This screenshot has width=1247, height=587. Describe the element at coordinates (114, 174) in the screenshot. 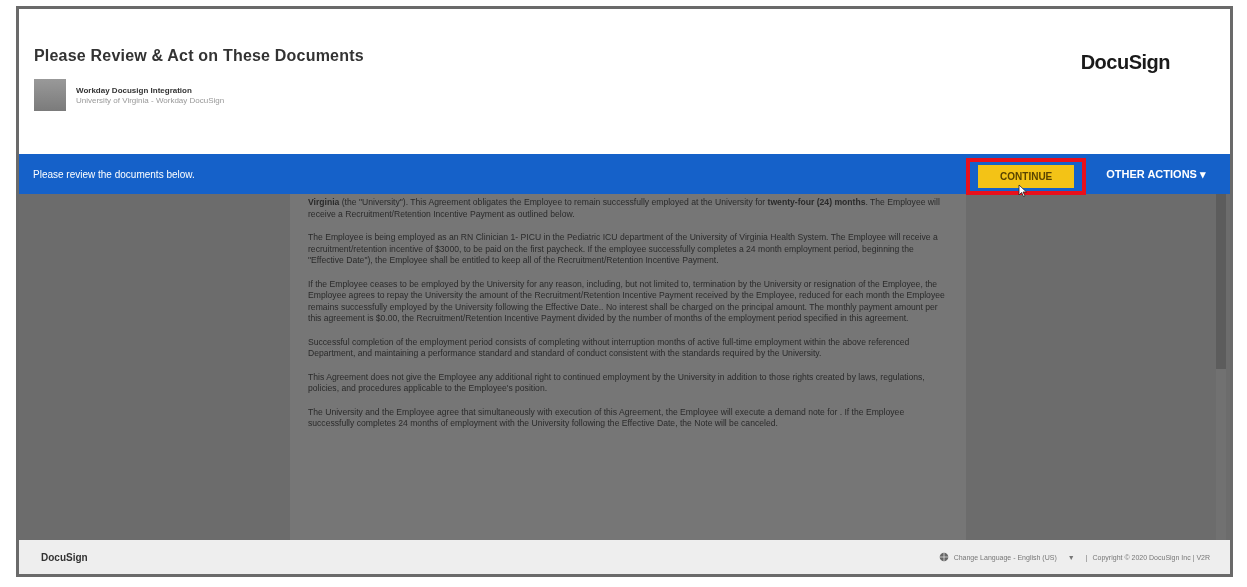

I see `instruction-text: Please review the documents below.` at that location.